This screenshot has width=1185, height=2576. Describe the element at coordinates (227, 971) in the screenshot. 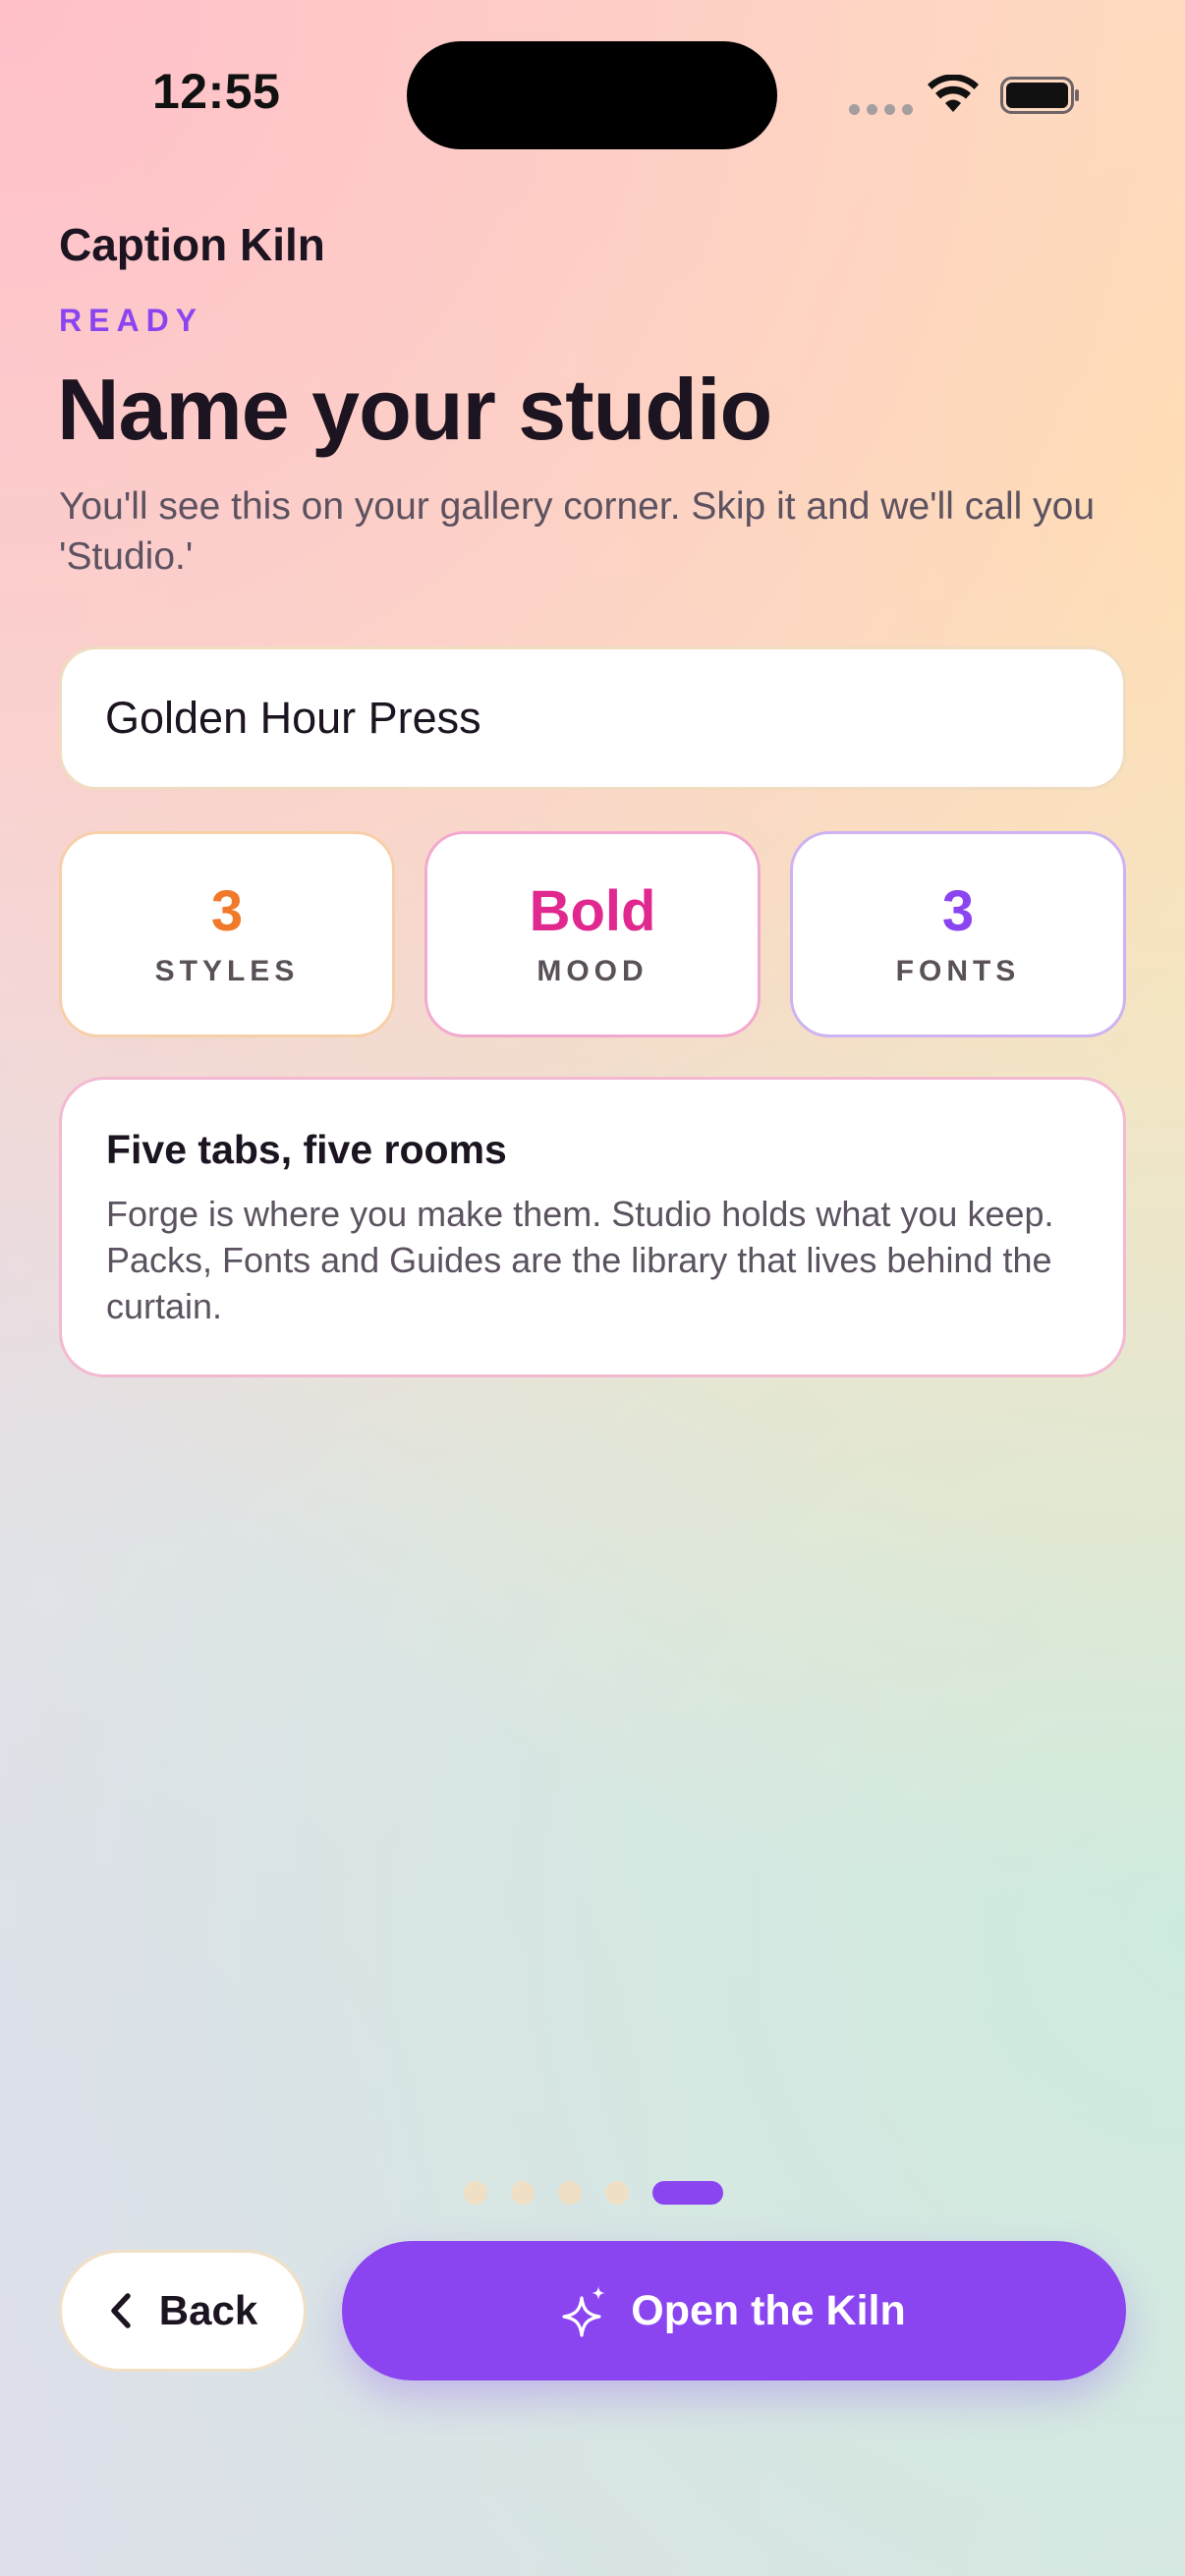

I see `stat-label: STYLES` at that location.